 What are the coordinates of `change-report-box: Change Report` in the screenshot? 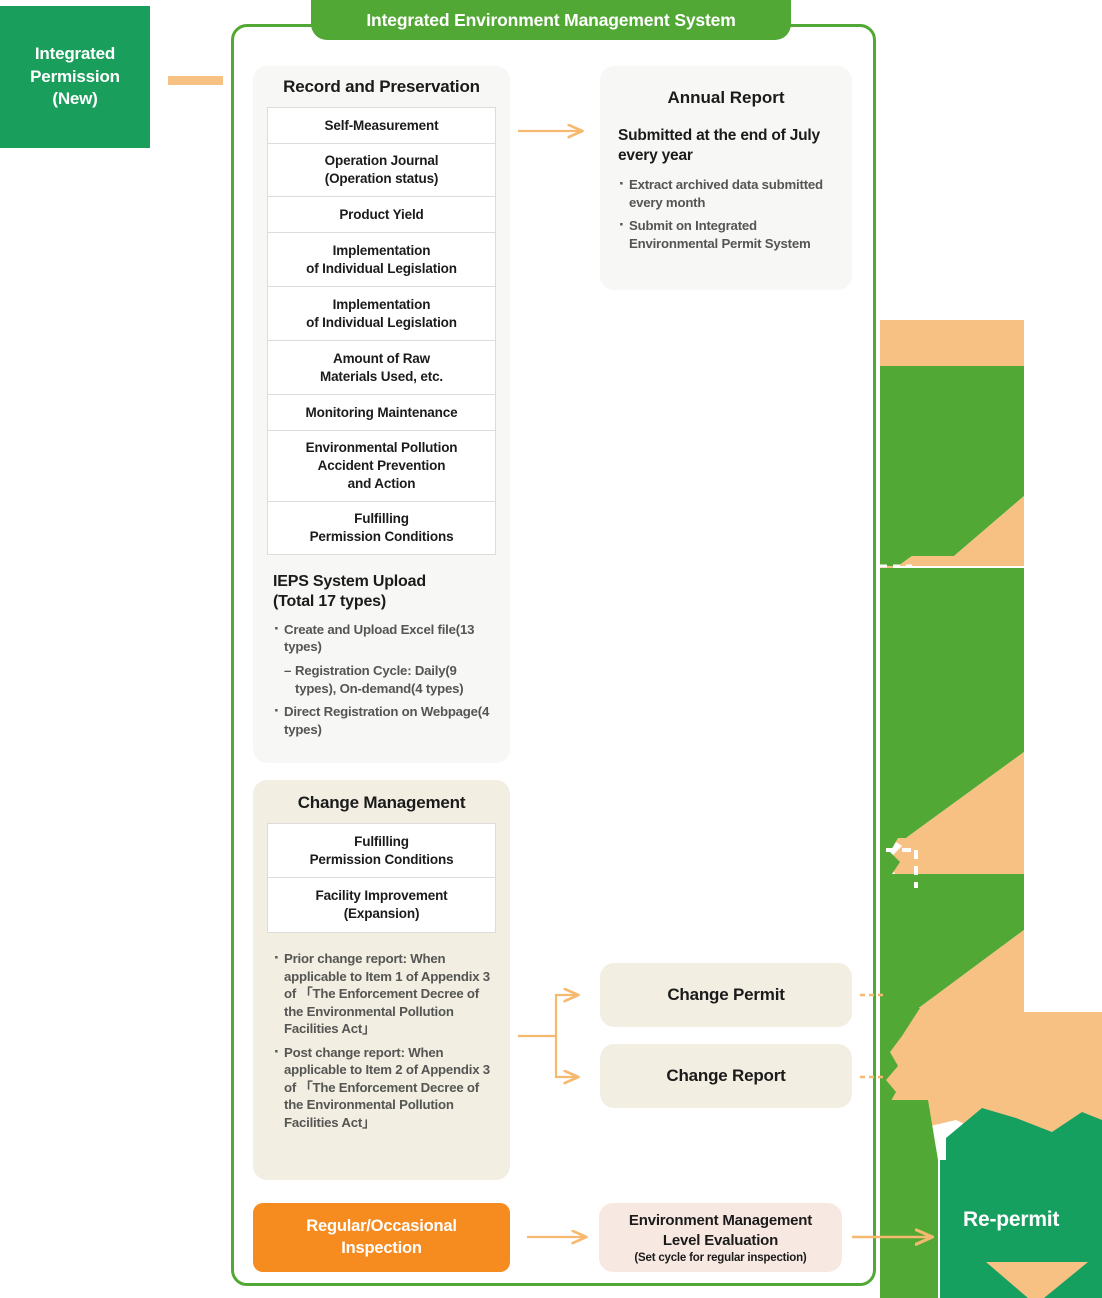 It's located at (726, 1076).